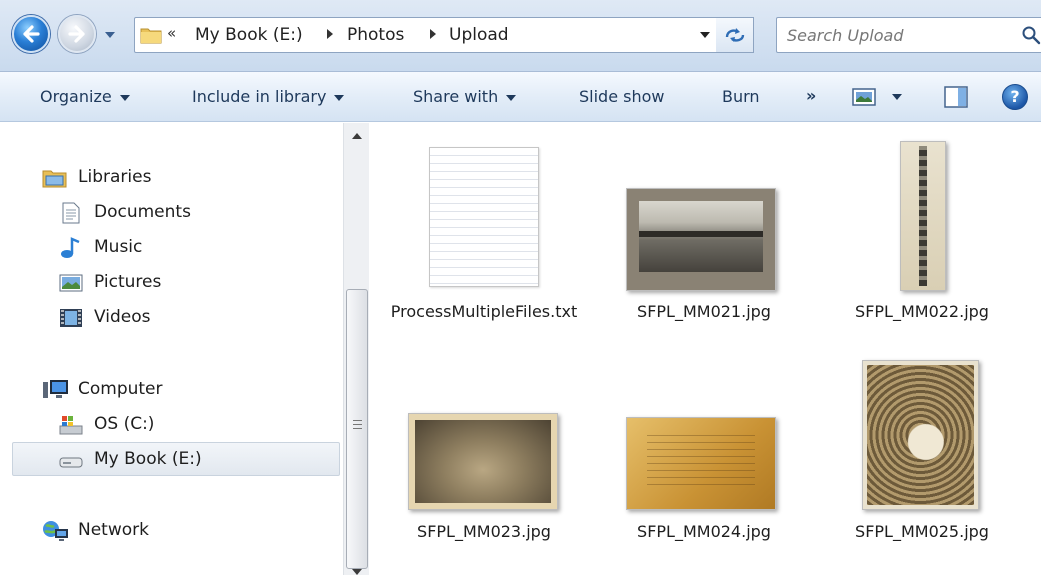 The image size is (1041, 575). Describe the element at coordinates (357, 572) in the screenshot. I see `scroll-down-icon` at that location.